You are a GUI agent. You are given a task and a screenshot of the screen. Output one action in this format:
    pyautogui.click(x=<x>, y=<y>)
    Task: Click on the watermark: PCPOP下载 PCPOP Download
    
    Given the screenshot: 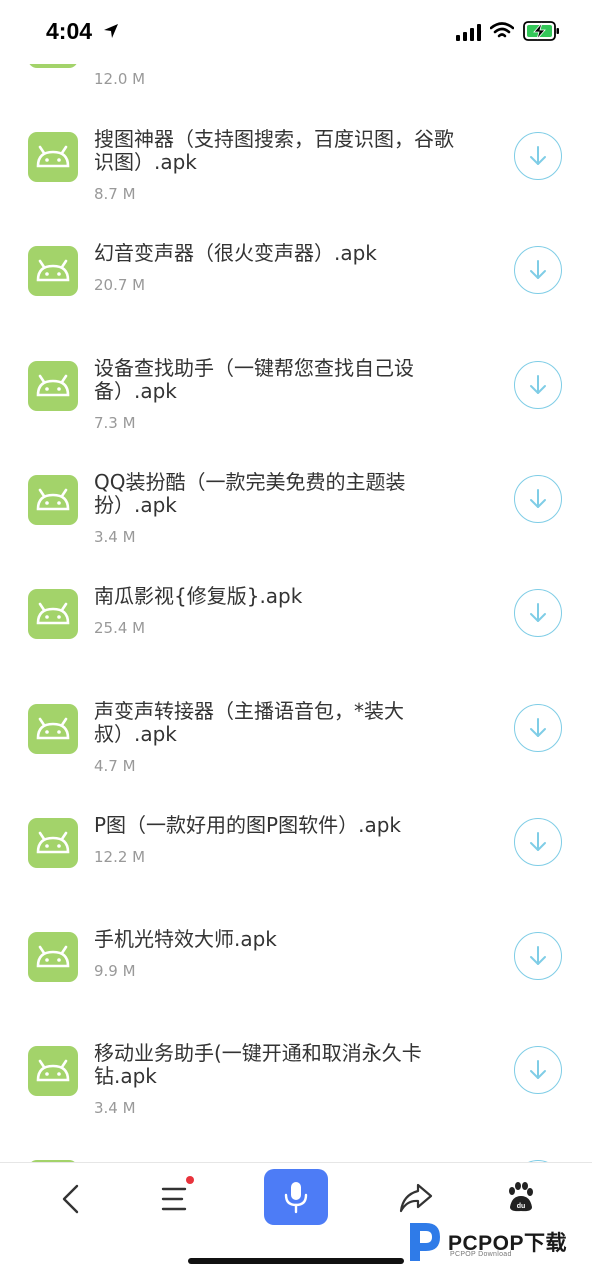 What is the action you would take?
    pyautogui.click(x=497, y=1243)
    